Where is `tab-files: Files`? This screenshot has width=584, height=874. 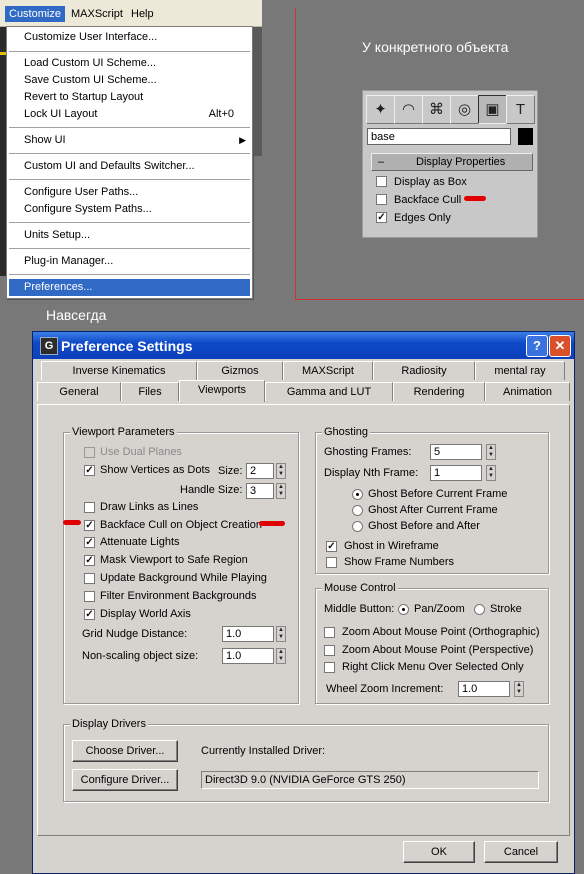
tab-files: Files is located at coordinates (150, 391).